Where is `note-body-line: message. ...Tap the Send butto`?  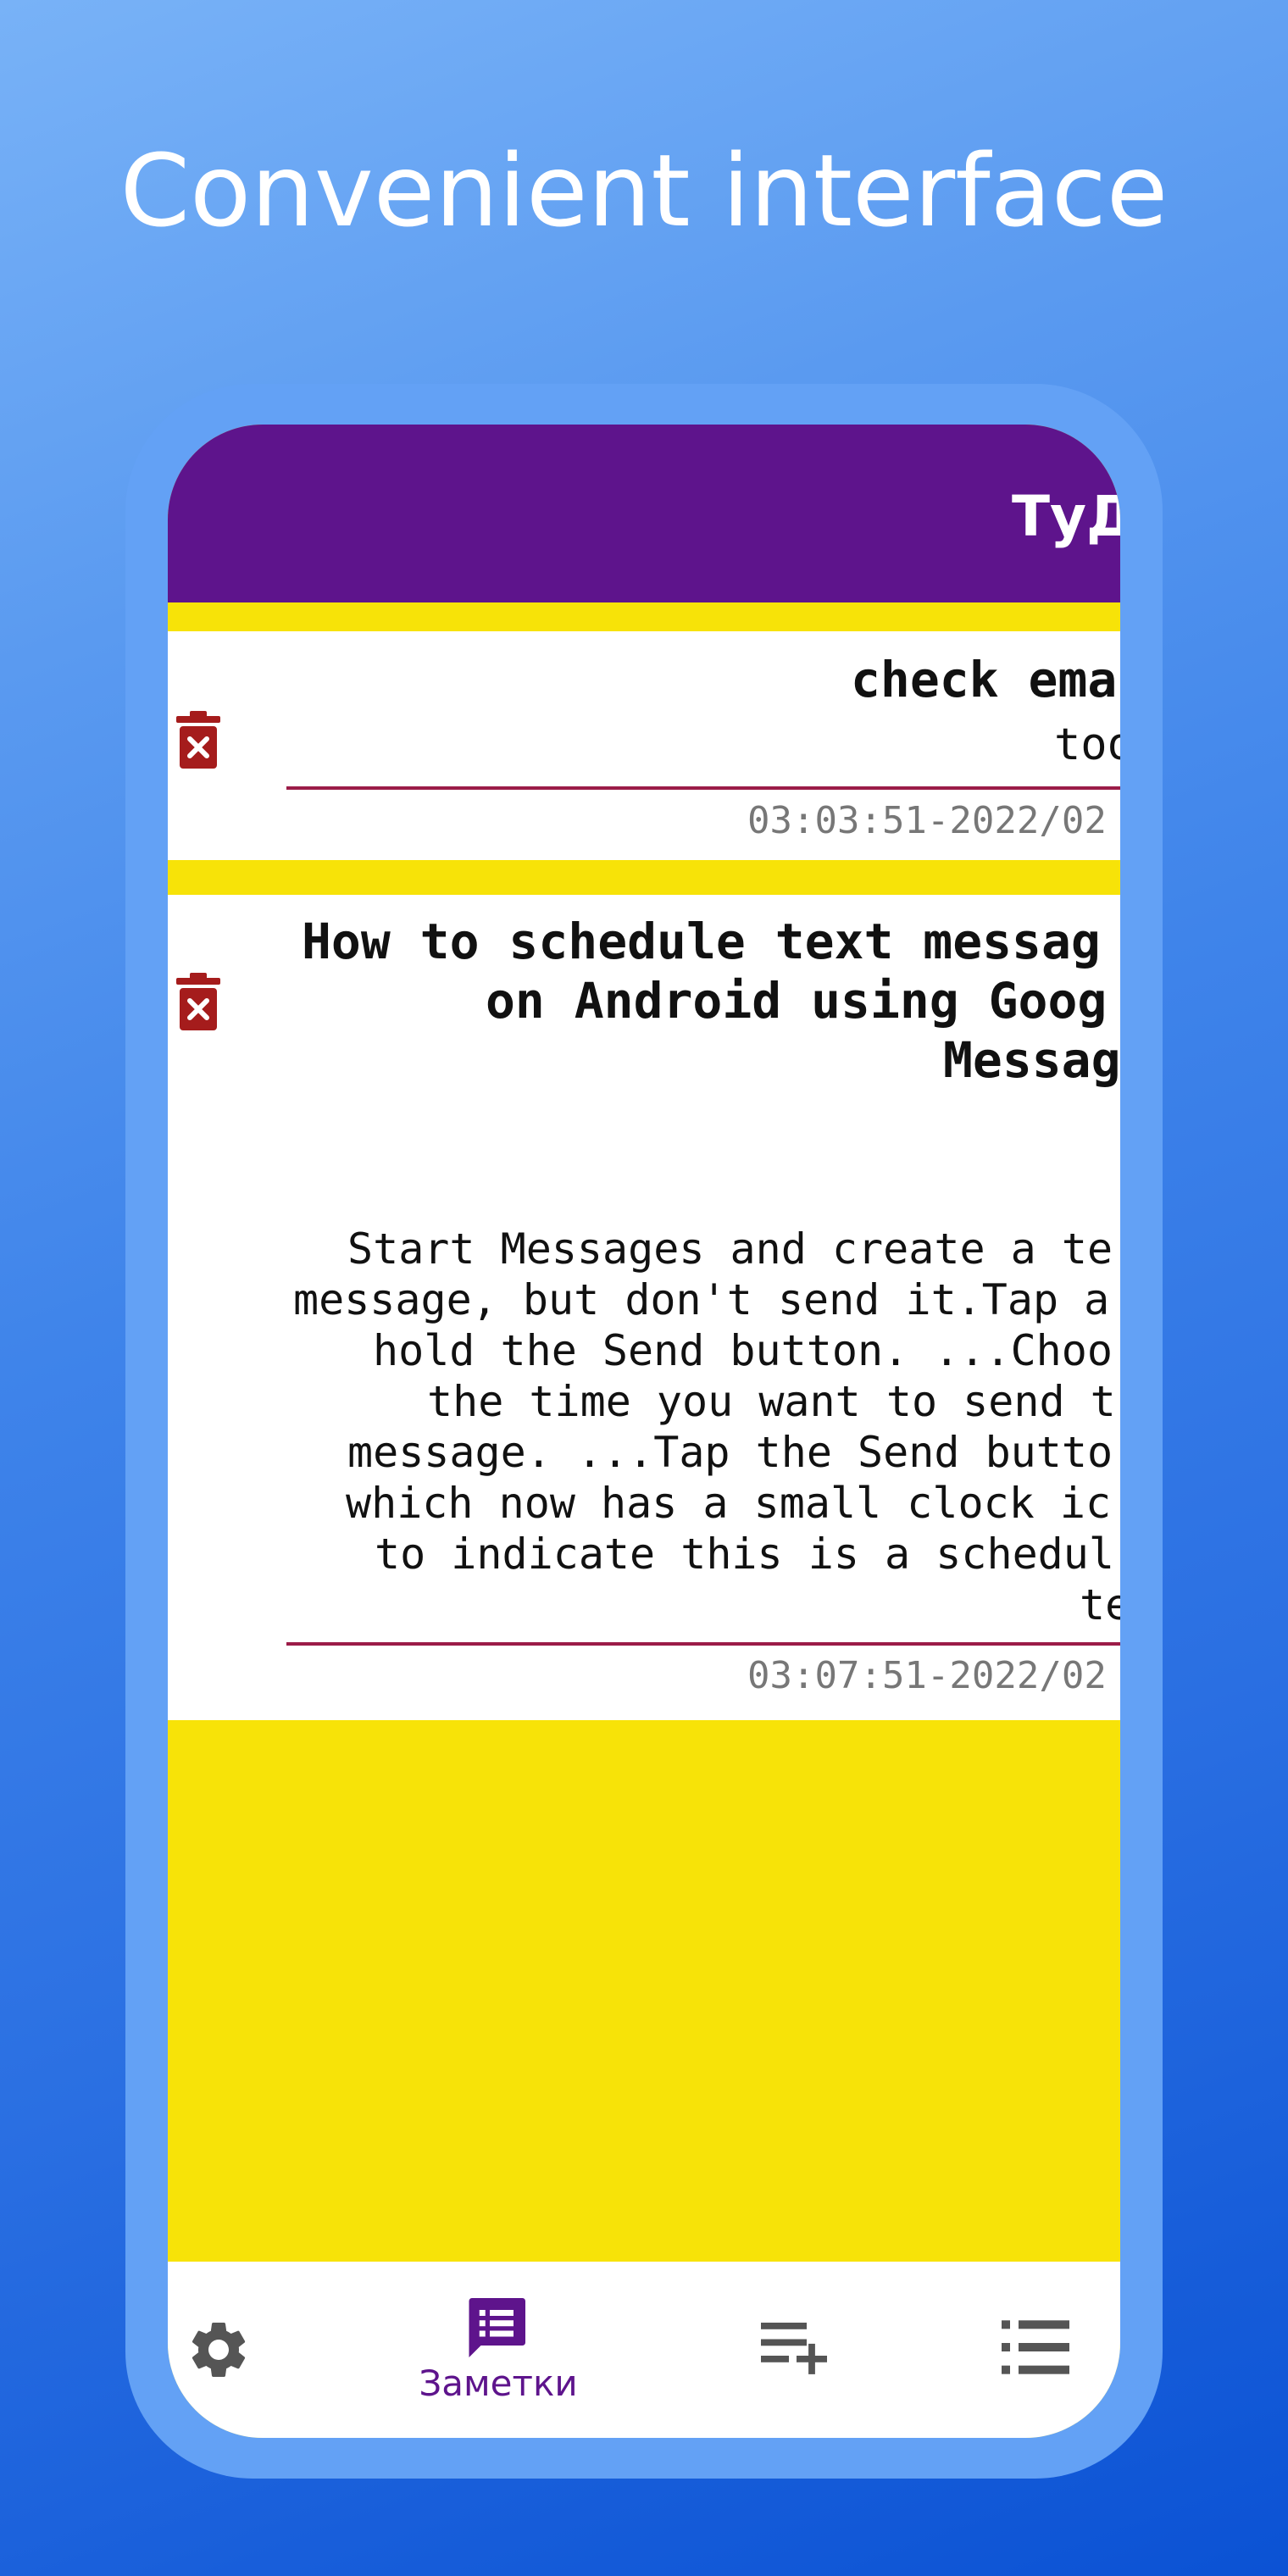
note-body-line: message. ...Tap the Send butto is located at coordinates (730, 1452).